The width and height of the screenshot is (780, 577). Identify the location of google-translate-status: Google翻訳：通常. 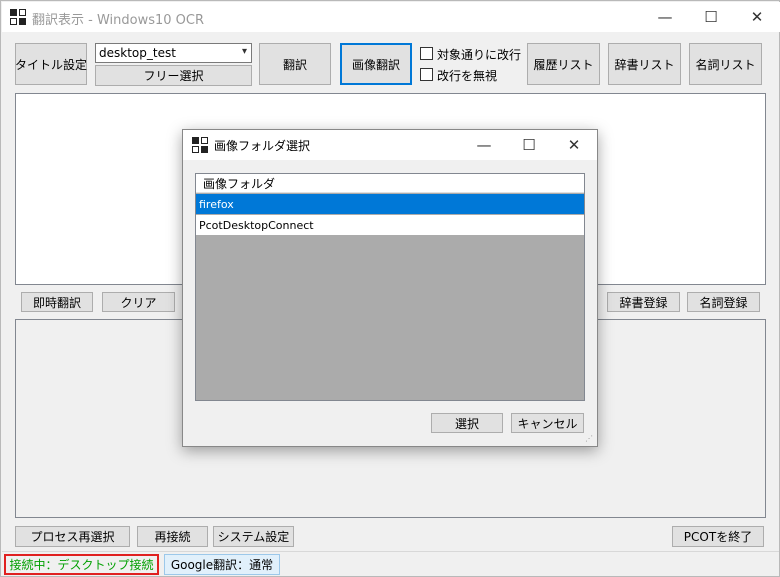
(222, 564).